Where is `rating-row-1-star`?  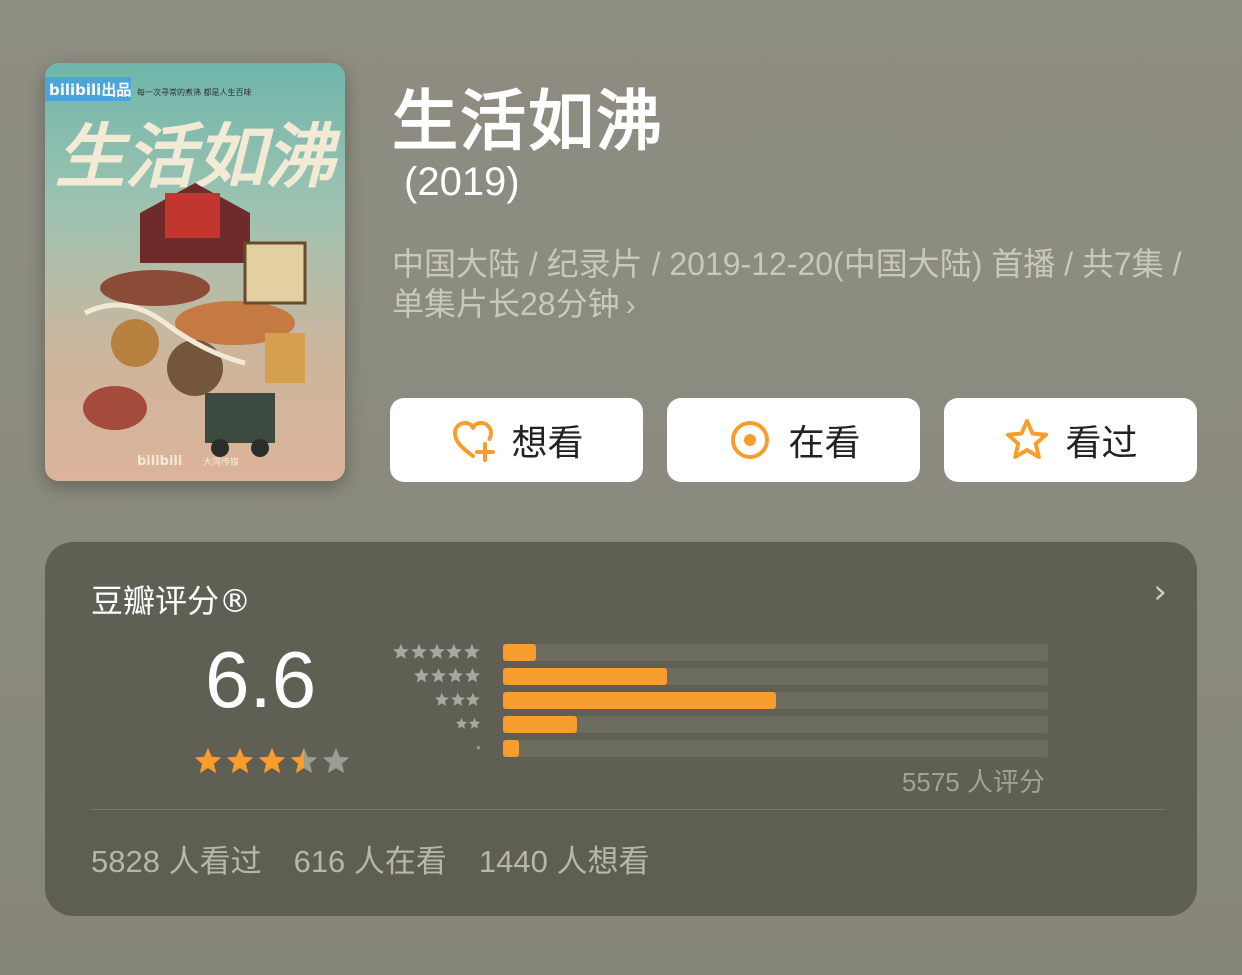
rating-row-1-star is located at coordinates (721, 747).